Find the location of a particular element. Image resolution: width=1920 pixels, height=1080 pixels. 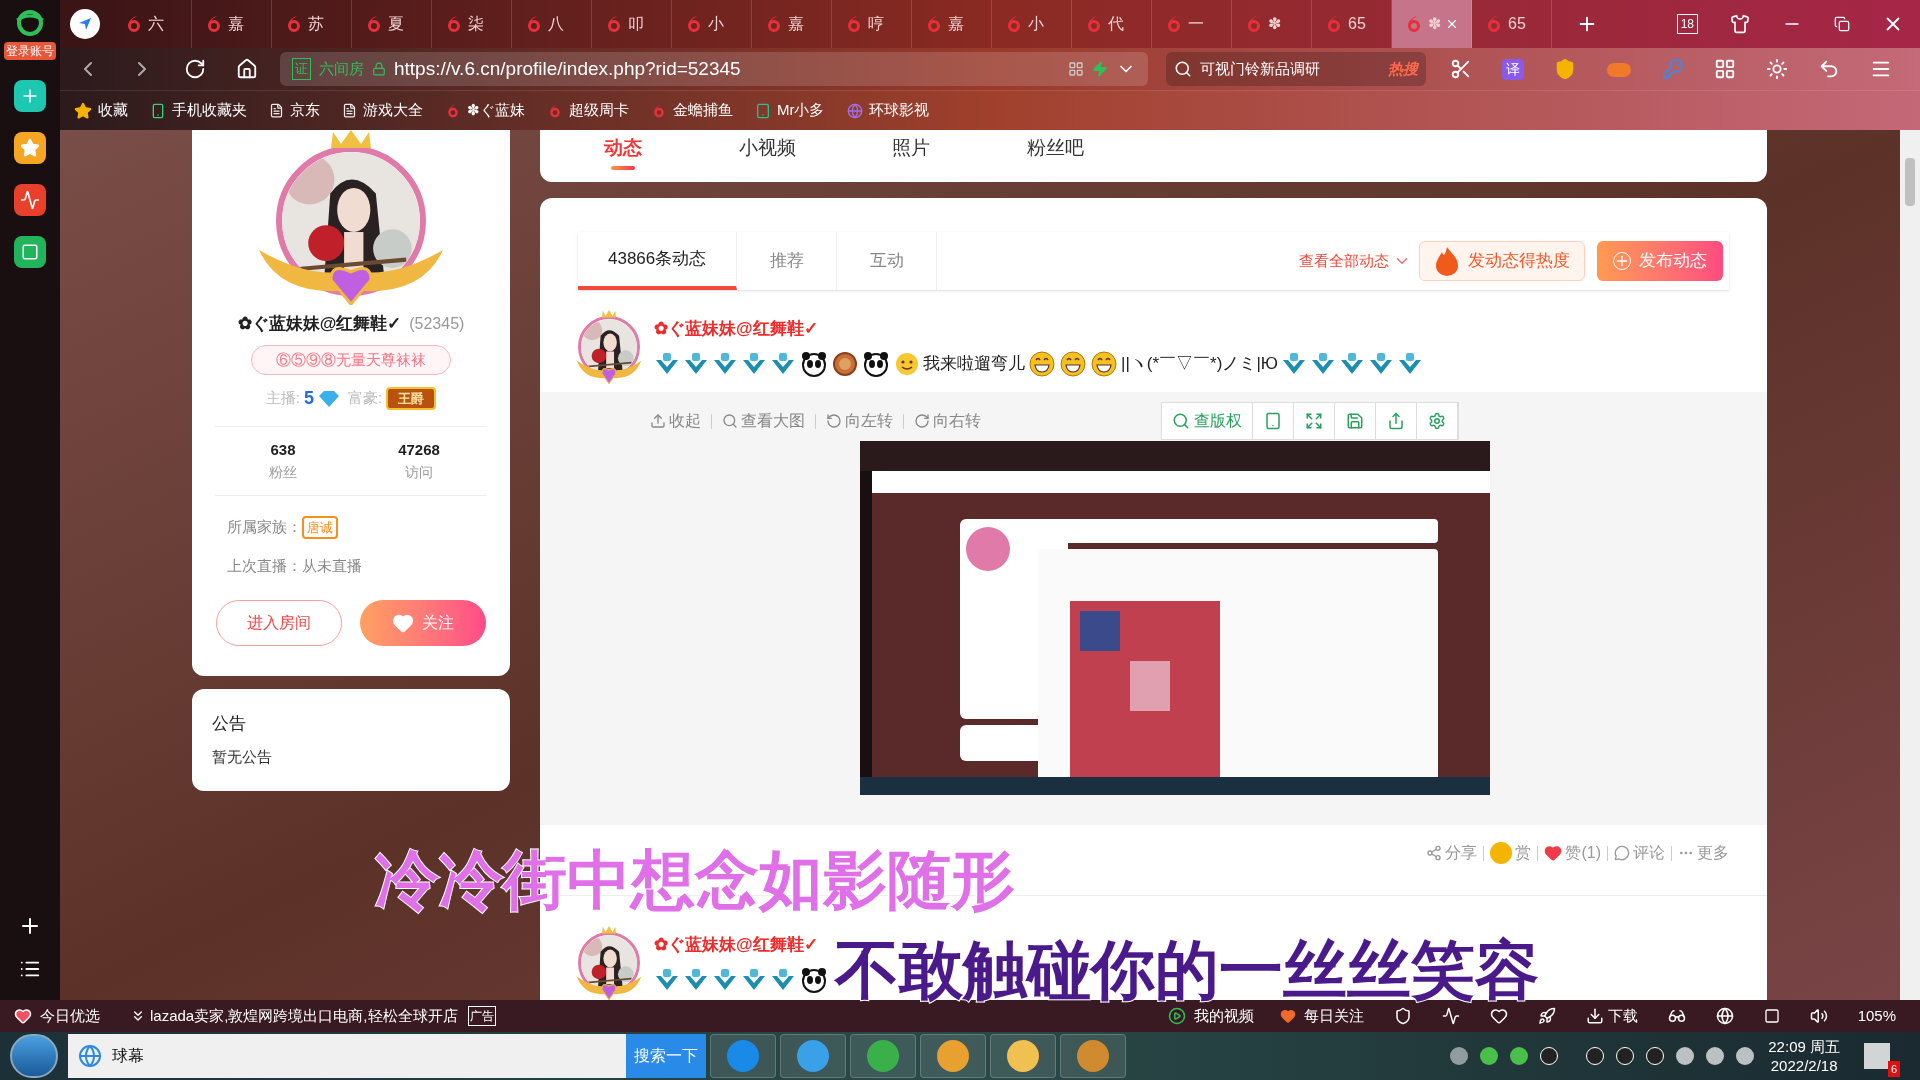

ad-link: lazada卖家,敦煌网跨境出口电商,轻松全球开店 is located at coordinates (294, 1016).